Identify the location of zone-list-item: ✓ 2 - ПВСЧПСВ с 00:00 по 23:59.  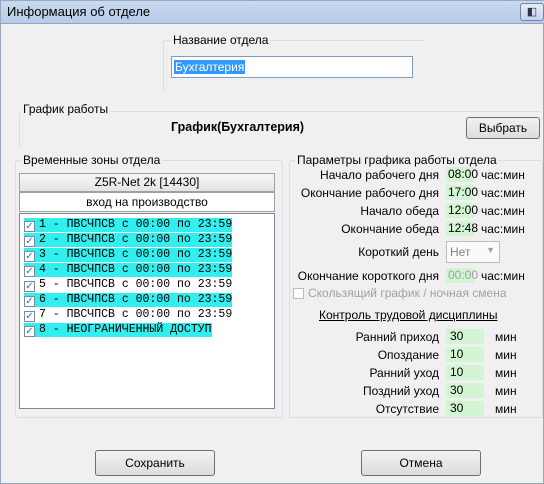
(128, 240).